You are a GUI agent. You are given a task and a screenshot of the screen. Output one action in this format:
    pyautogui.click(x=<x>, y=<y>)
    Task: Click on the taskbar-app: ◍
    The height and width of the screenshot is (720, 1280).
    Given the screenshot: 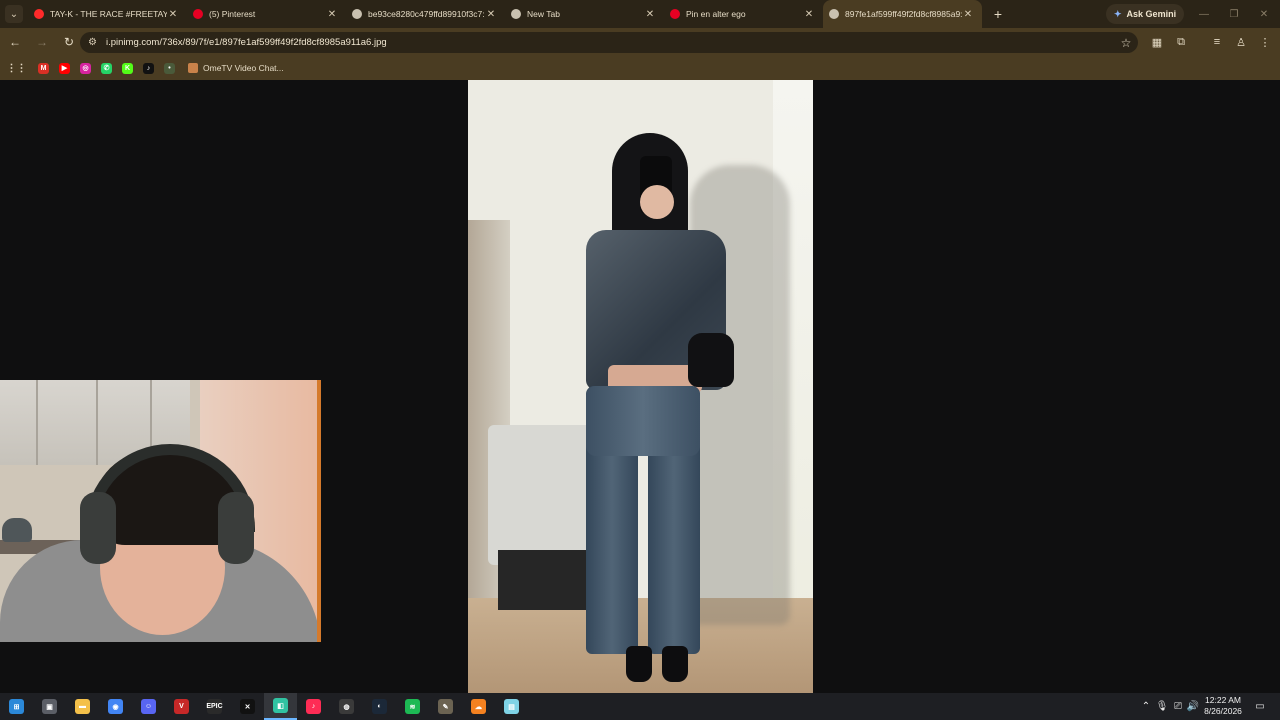 What is the action you would take?
    pyautogui.click(x=346, y=706)
    